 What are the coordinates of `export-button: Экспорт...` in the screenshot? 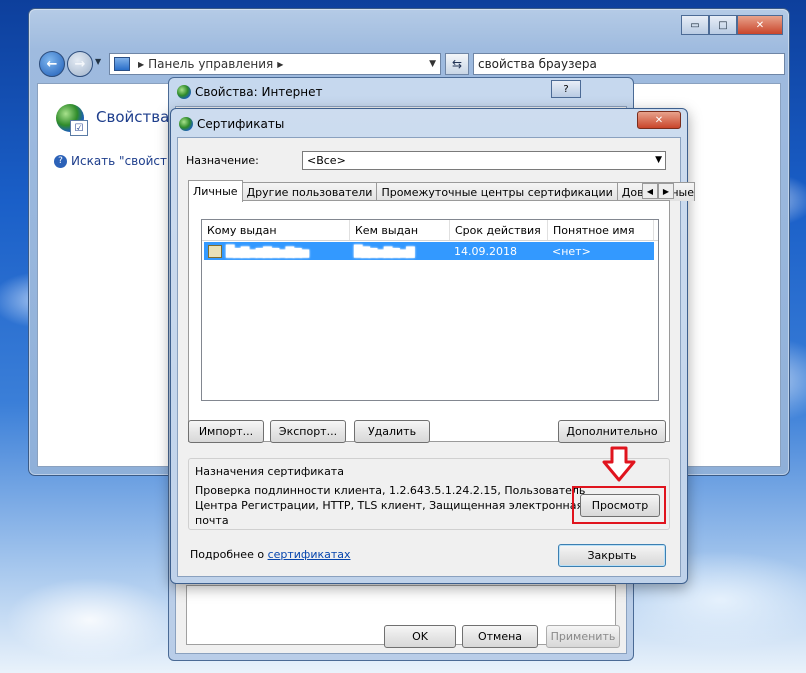 It's located at (308, 431).